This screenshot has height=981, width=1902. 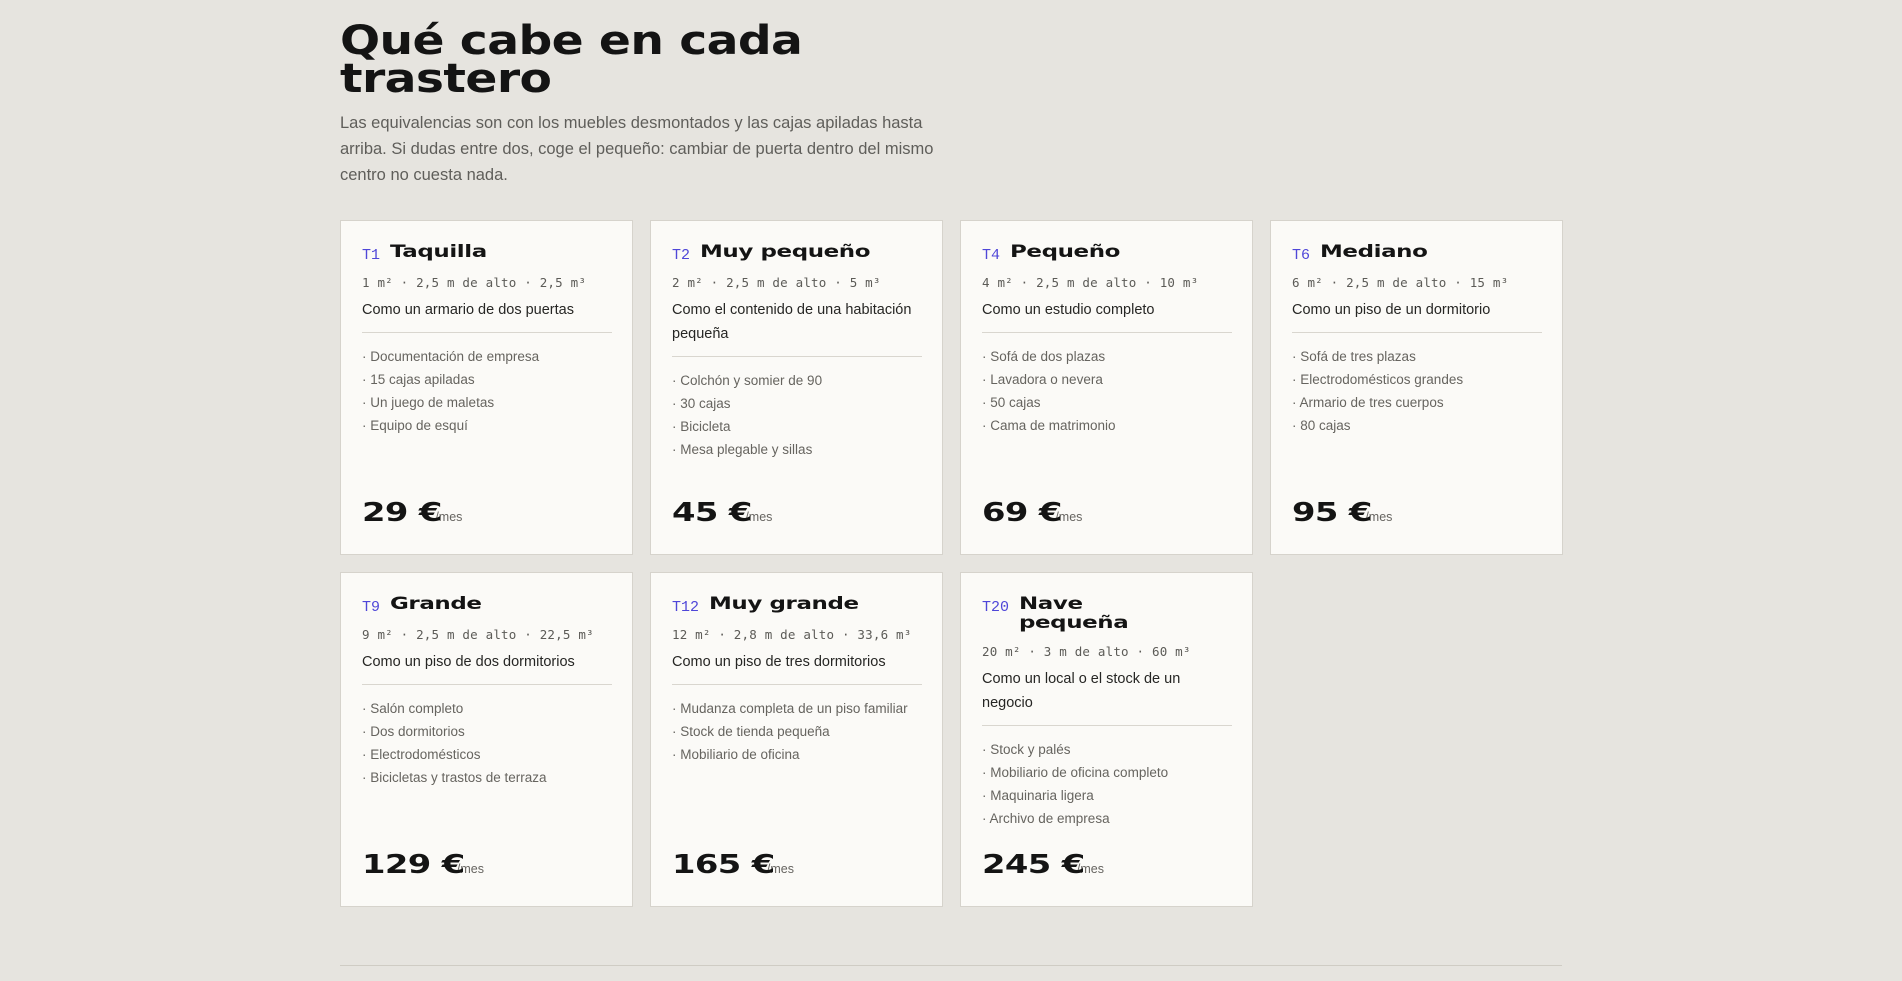 I want to click on unit-specs: 2 m² · 2,5 m de alto · 5 m³, so click(x=776, y=282).